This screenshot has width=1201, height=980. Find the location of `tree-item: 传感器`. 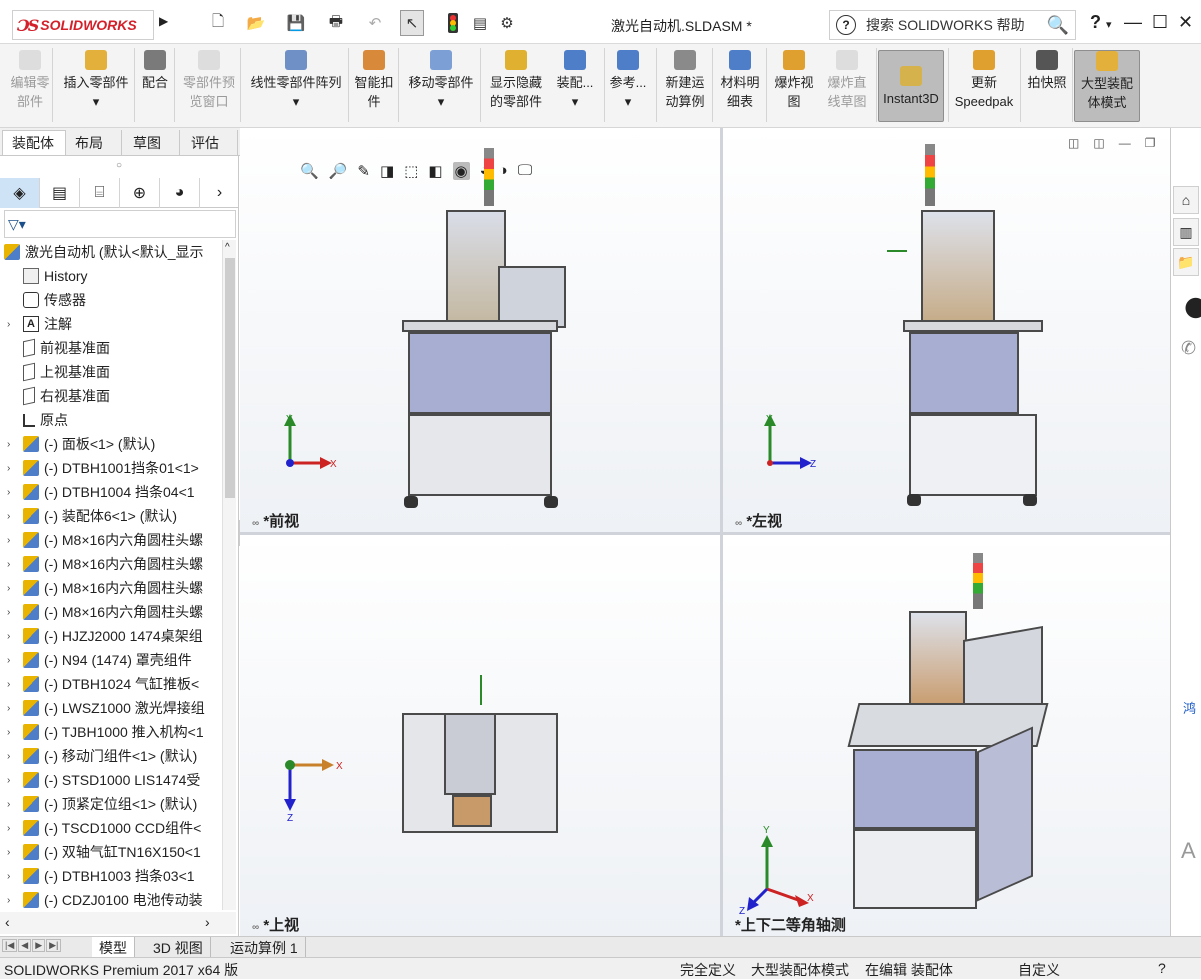

tree-item: 传感器 is located at coordinates (111, 300).